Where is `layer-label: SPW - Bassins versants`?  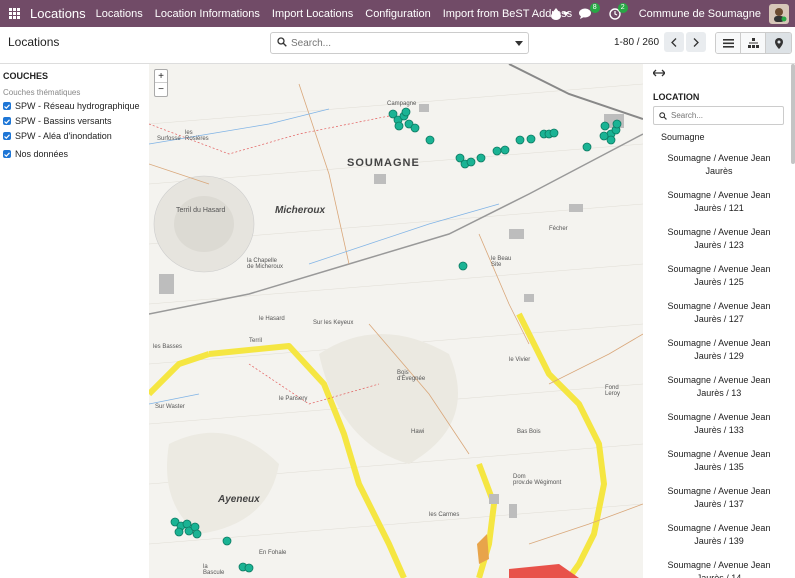 layer-label: SPW - Bassins versants is located at coordinates (63, 121).